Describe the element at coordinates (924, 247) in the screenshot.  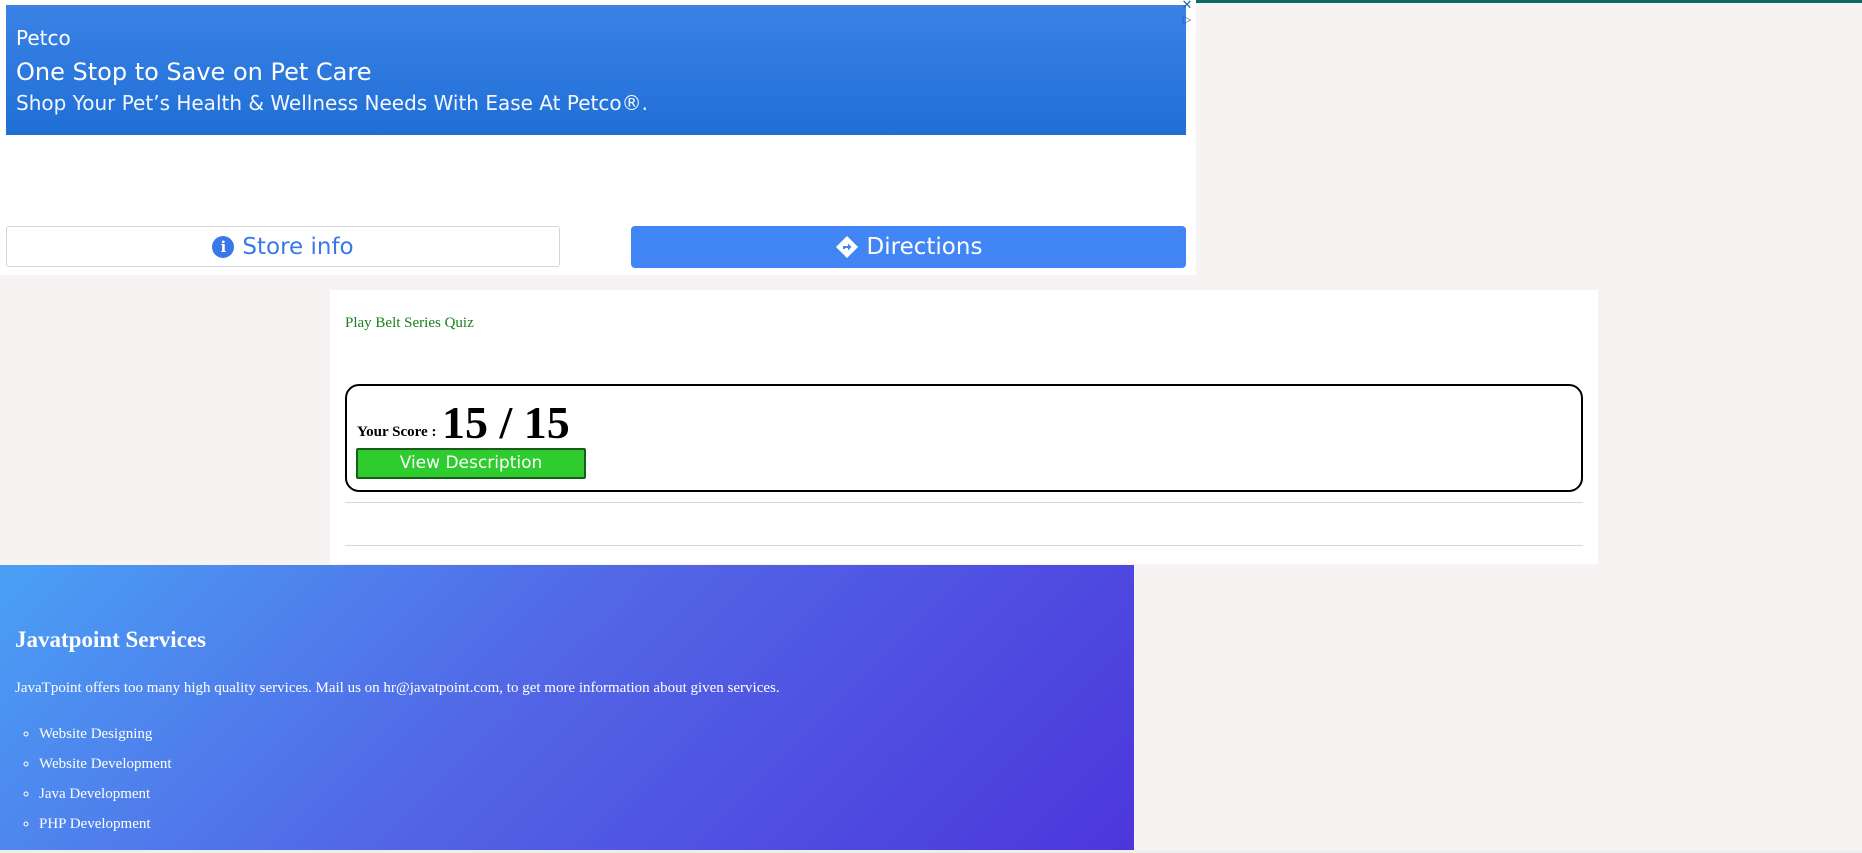
I see `directions-label: Directions` at that location.